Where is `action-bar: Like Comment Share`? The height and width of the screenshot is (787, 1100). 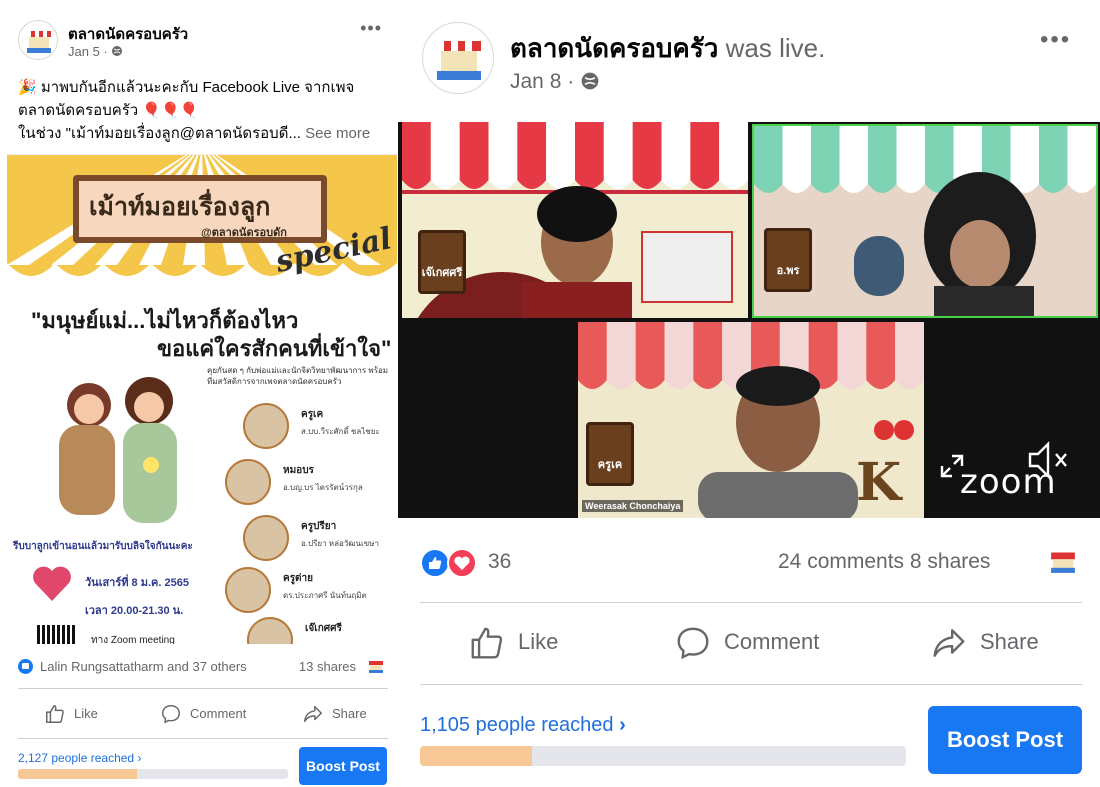
action-bar: Like Comment Share is located at coordinates (203, 714).